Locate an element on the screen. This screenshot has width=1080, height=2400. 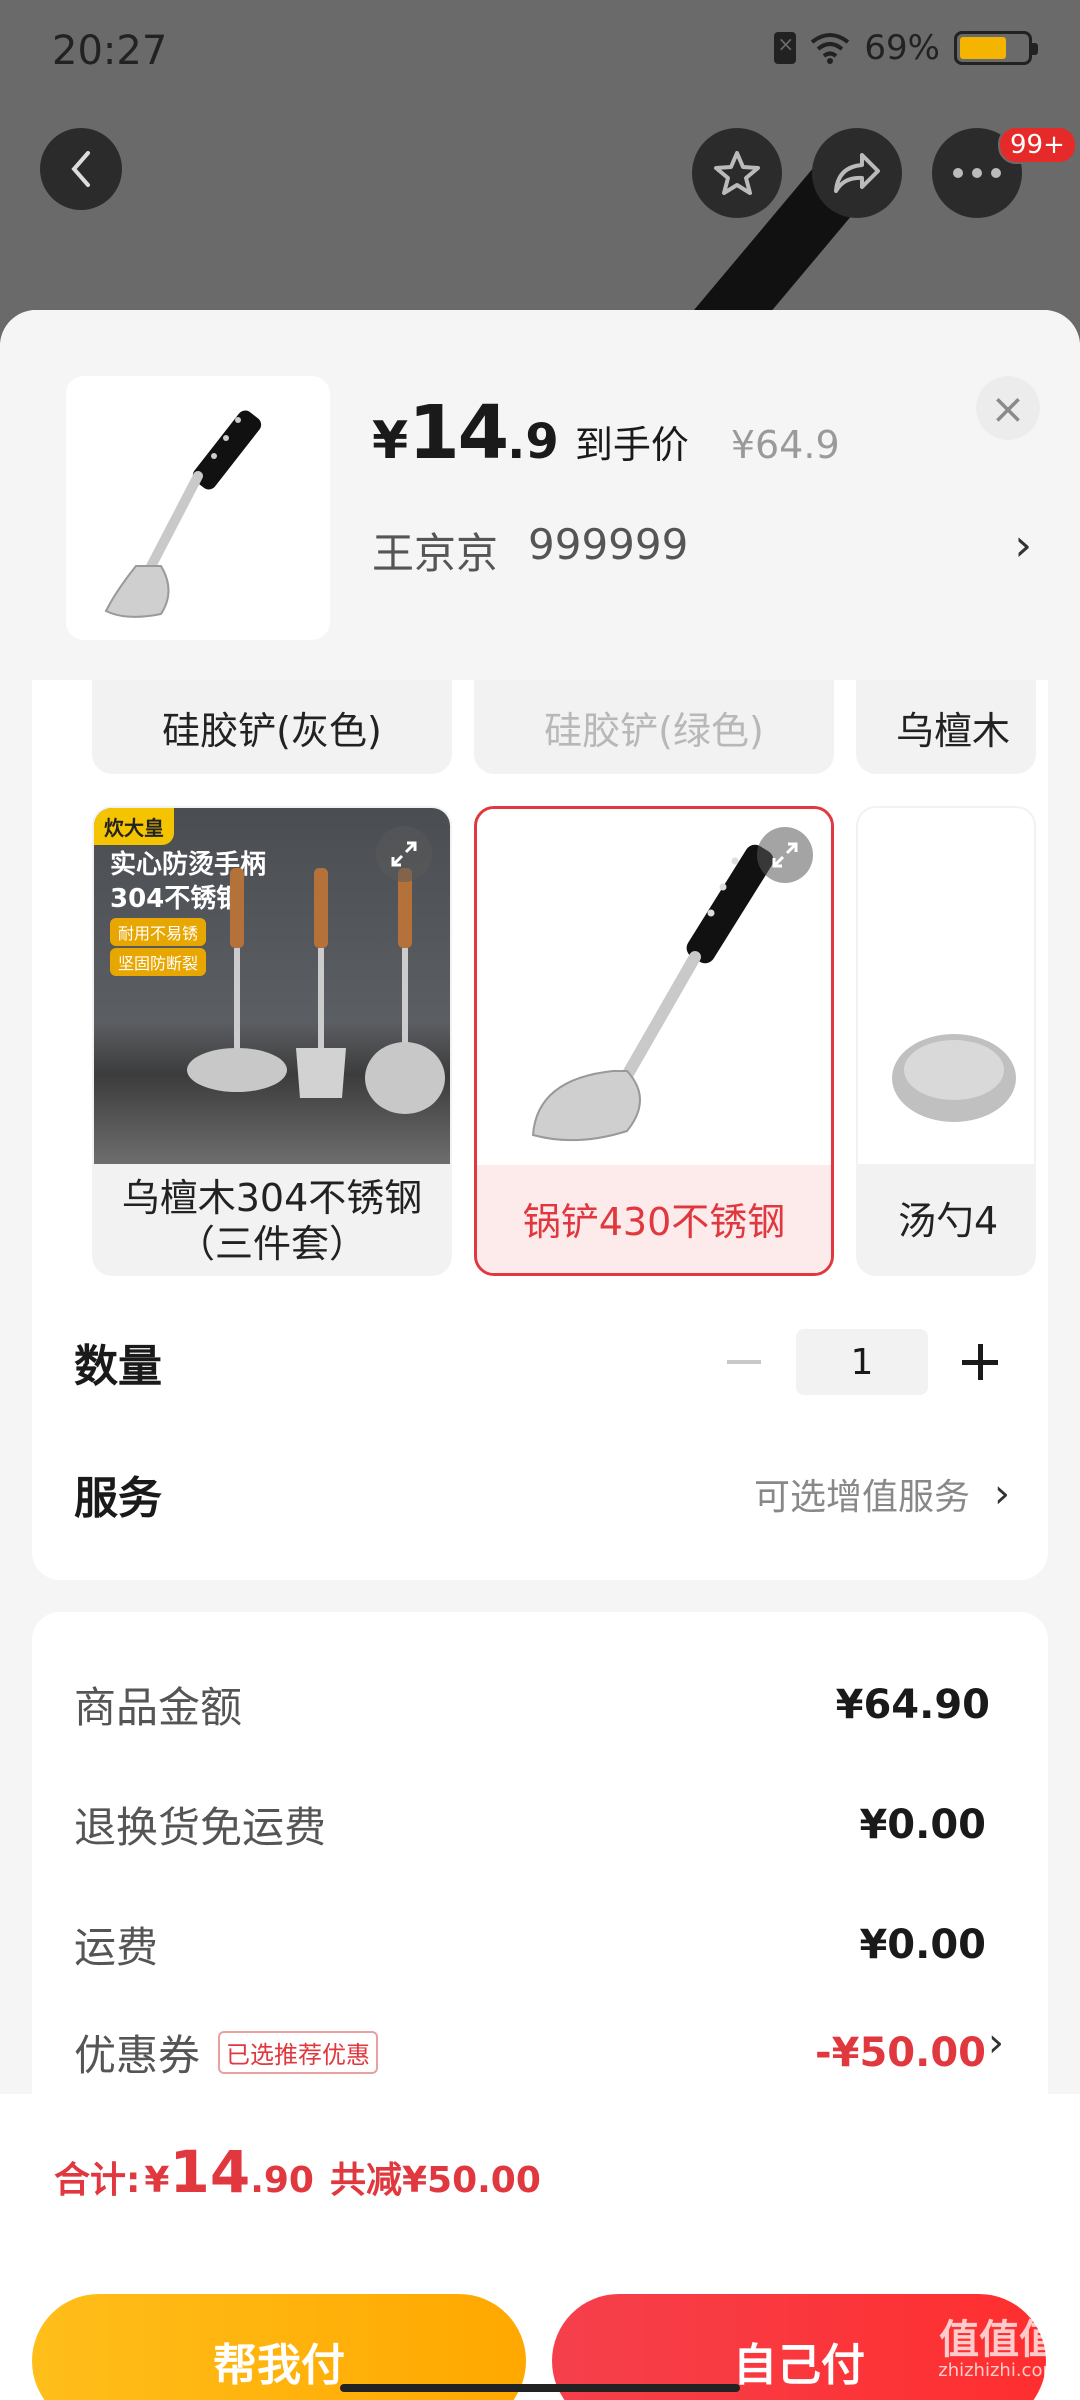
close-icon: × is located at coordinates (1008, 408).